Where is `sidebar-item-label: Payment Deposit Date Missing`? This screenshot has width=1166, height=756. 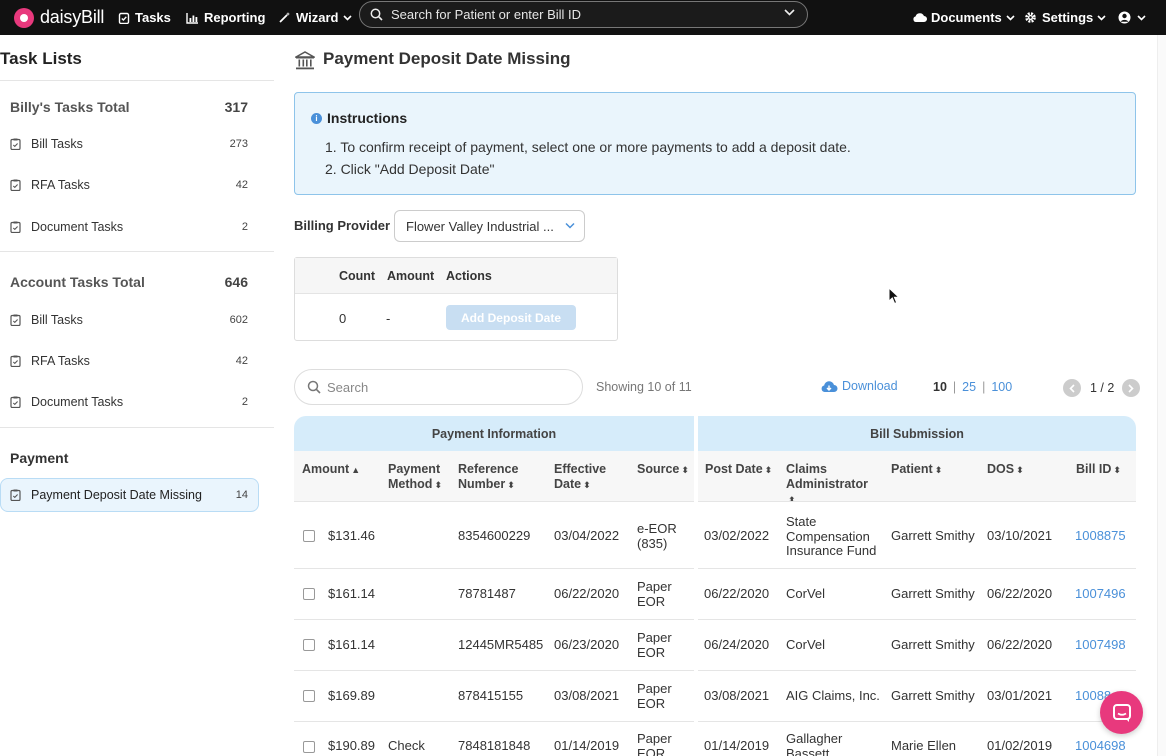 sidebar-item-label: Payment Deposit Date Missing is located at coordinates (116, 495).